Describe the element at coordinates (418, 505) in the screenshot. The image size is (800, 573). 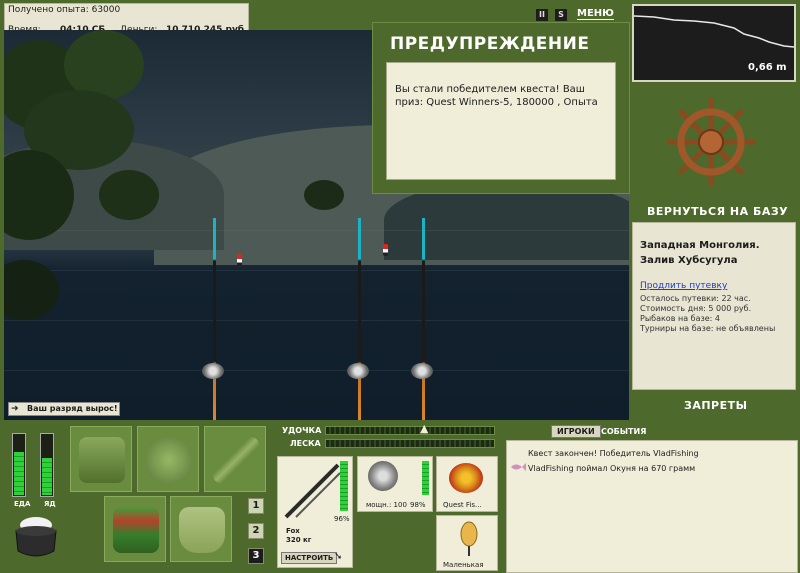
I see `reel-condition: 98%` at that location.